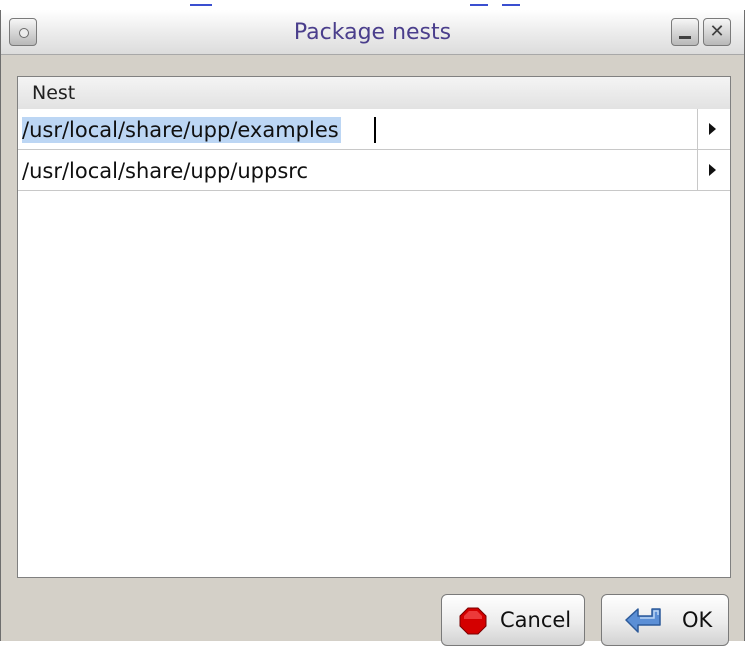 Image resolution: width=747 pixels, height=646 pixels. I want to click on text-cursor, so click(375, 130).